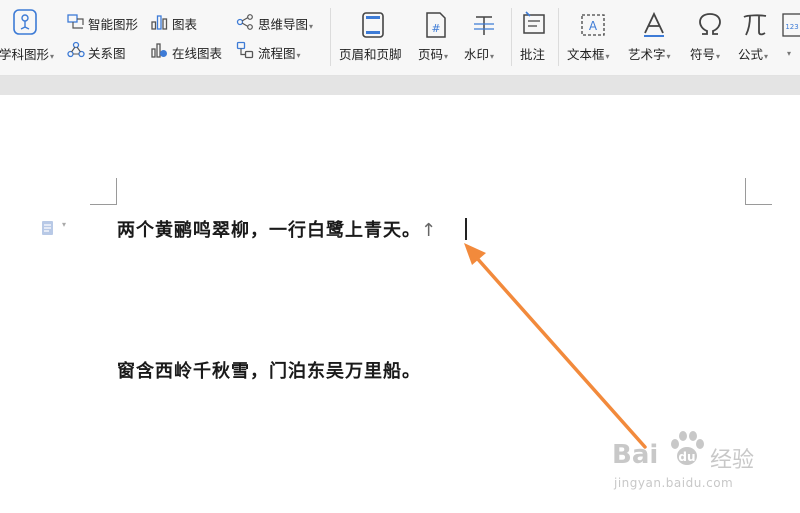 The height and width of the screenshot is (513, 800). Describe the element at coordinates (687, 448) in the screenshot. I see `paw-icon: du` at that location.